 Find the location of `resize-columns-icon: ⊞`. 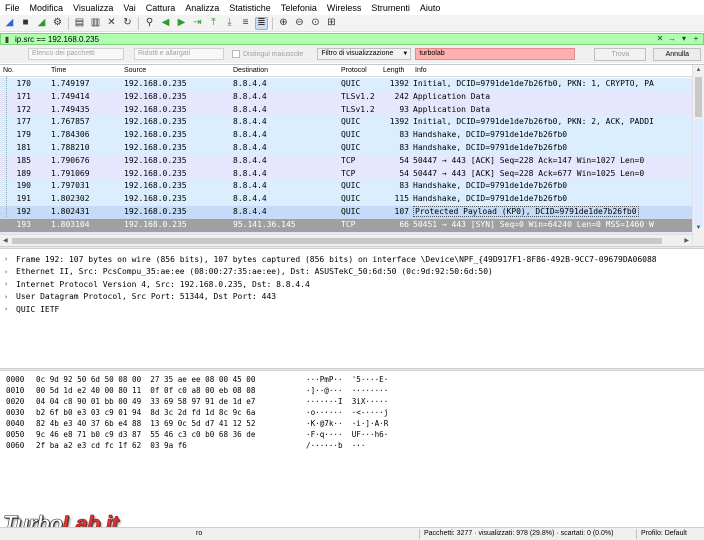

resize-columns-icon: ⊞ is located at coordinates (331, 23).